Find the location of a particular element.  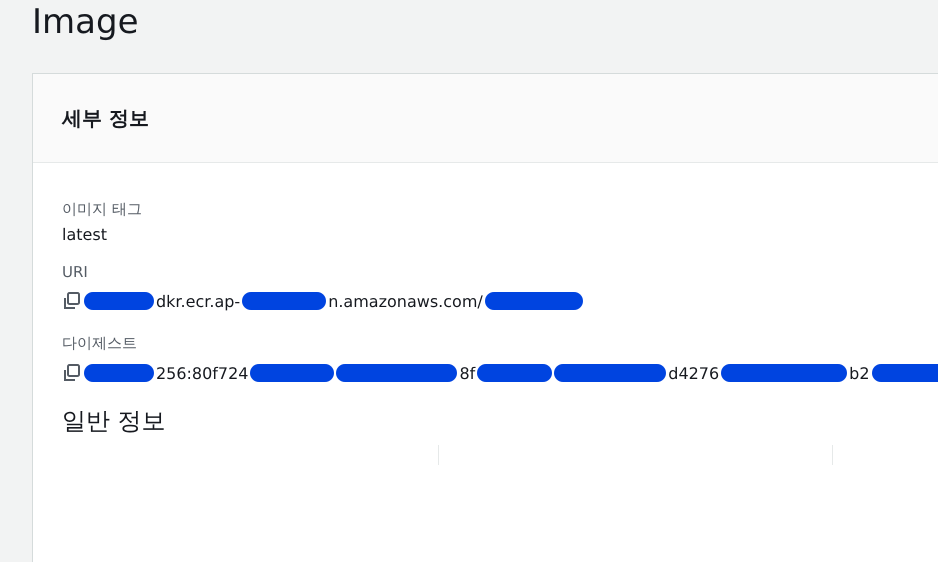

value-text: 8f is located at coordinates (467, 373).